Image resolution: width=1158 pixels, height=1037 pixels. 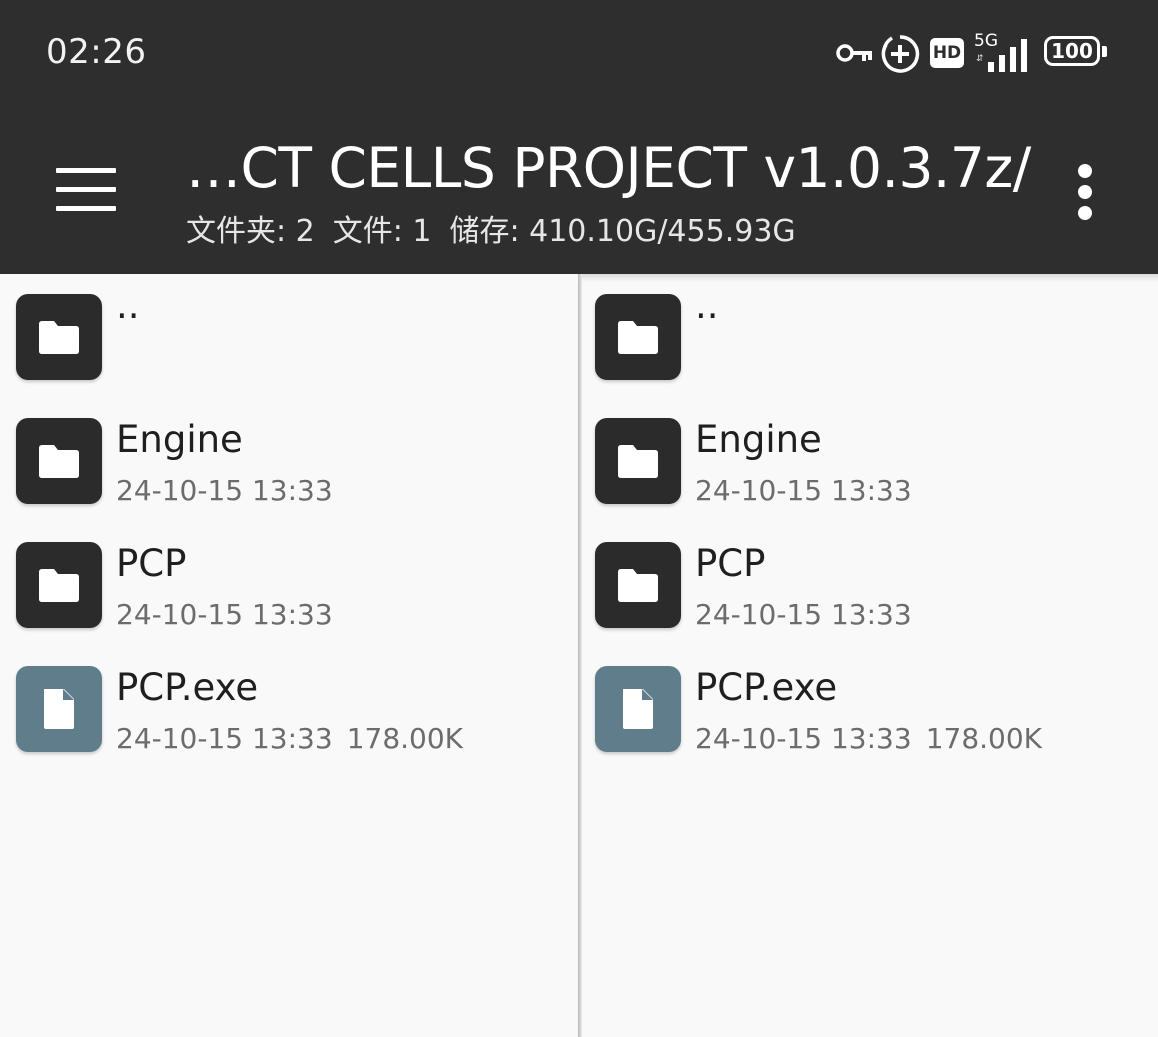 I want to click on status-clock: 02:26, so click(x=96, y=52).